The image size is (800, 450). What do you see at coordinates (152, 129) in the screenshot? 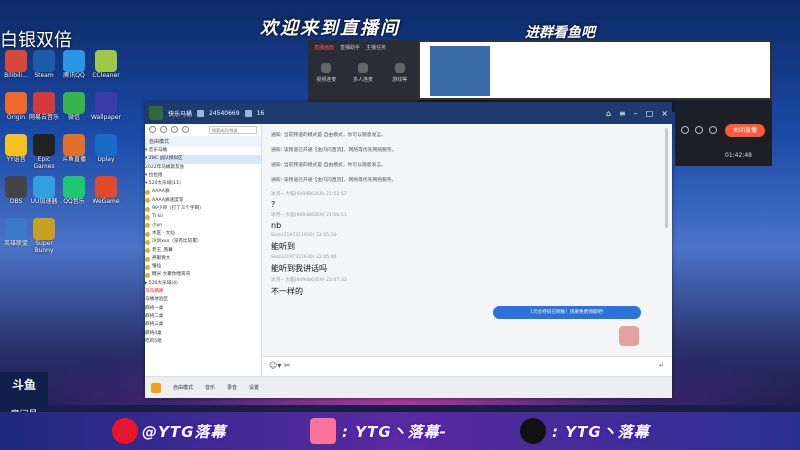
I see `home-small-icon` at bounding box center [152, 129].